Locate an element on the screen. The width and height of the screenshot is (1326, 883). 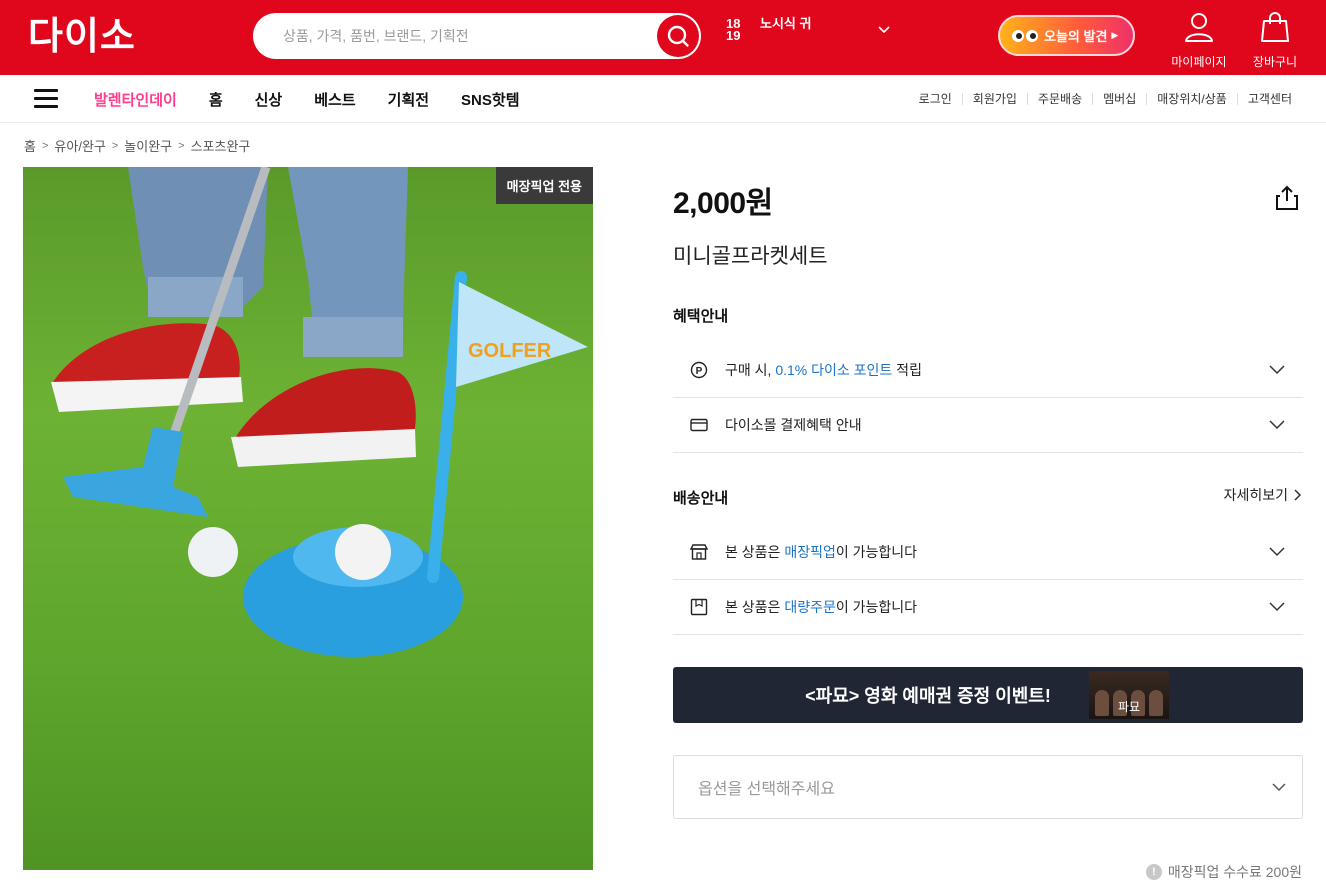
nav-utility-menu: 로그인 회원가입 주문배송 멤버십 매장위치/상품 고객센터 is located at coordinates (1105, 99).